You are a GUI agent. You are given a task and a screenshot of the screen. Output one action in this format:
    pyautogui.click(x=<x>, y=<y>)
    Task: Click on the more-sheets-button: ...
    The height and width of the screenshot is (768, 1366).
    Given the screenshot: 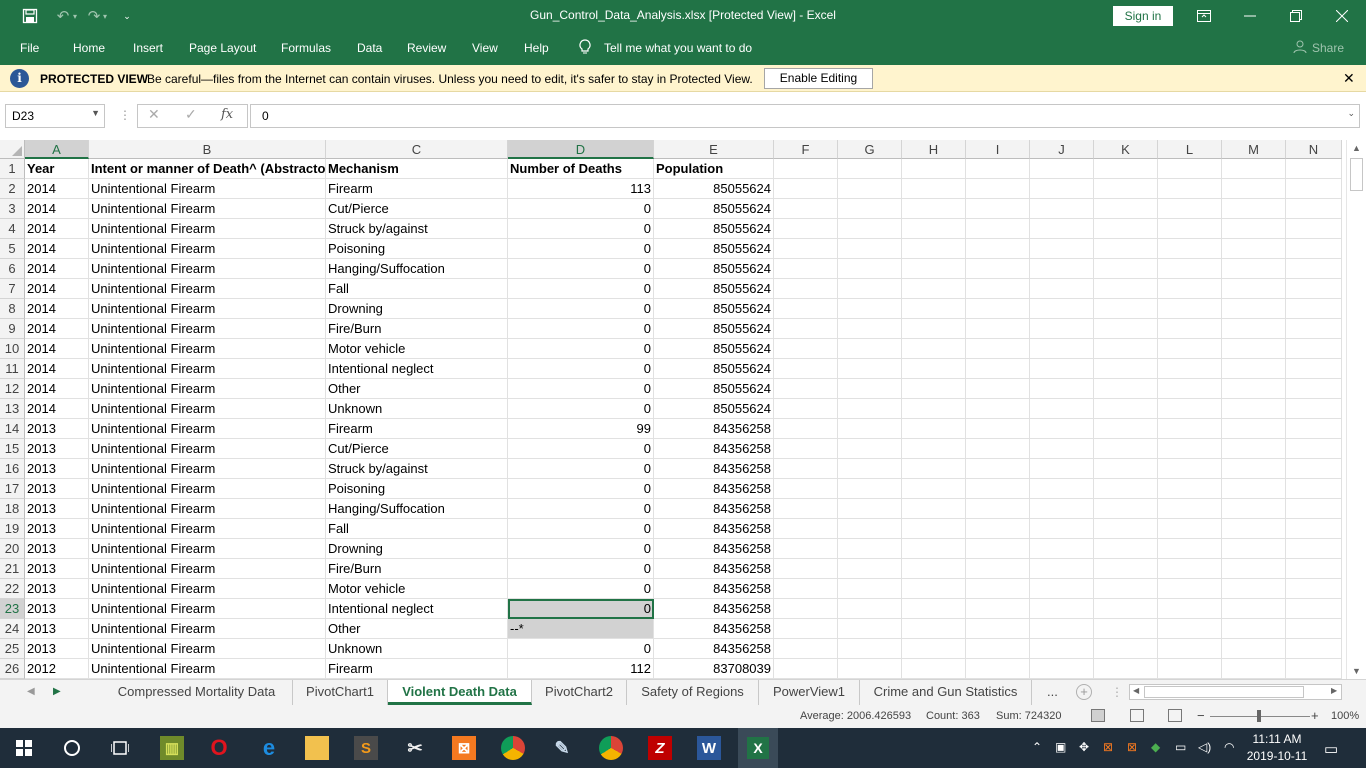 What is the action you would take?
    pyautogui.click(x=1052, y=691)
    